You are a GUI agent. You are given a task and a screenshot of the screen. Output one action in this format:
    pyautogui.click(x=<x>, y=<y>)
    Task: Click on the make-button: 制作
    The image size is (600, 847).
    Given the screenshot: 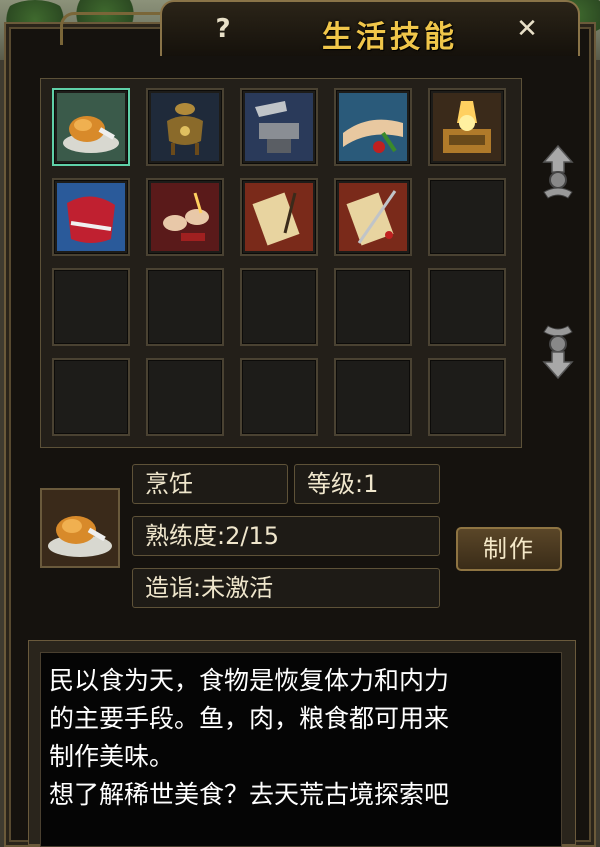 What is the action you would take?
    pyautogui.click(x=509, y=549)
    